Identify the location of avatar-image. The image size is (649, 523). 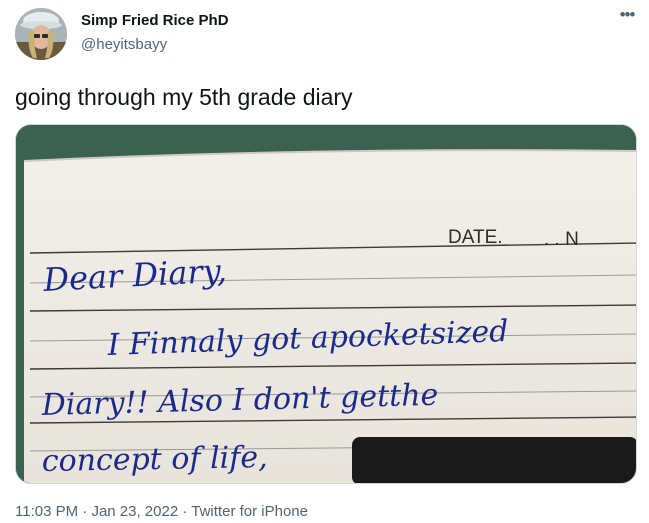
(41, 34).